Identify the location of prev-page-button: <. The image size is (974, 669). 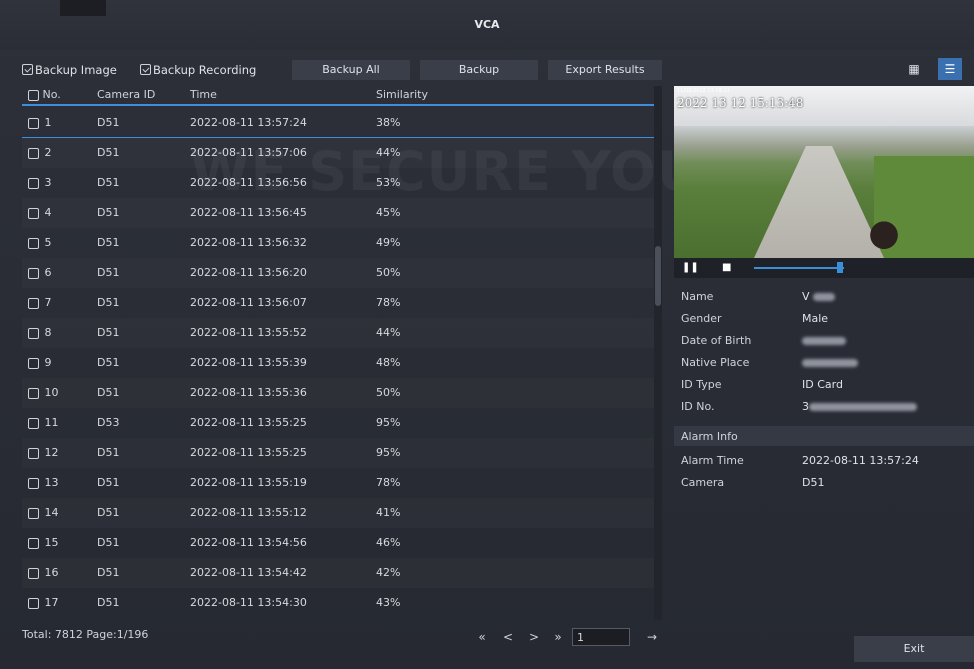
(508, 637).